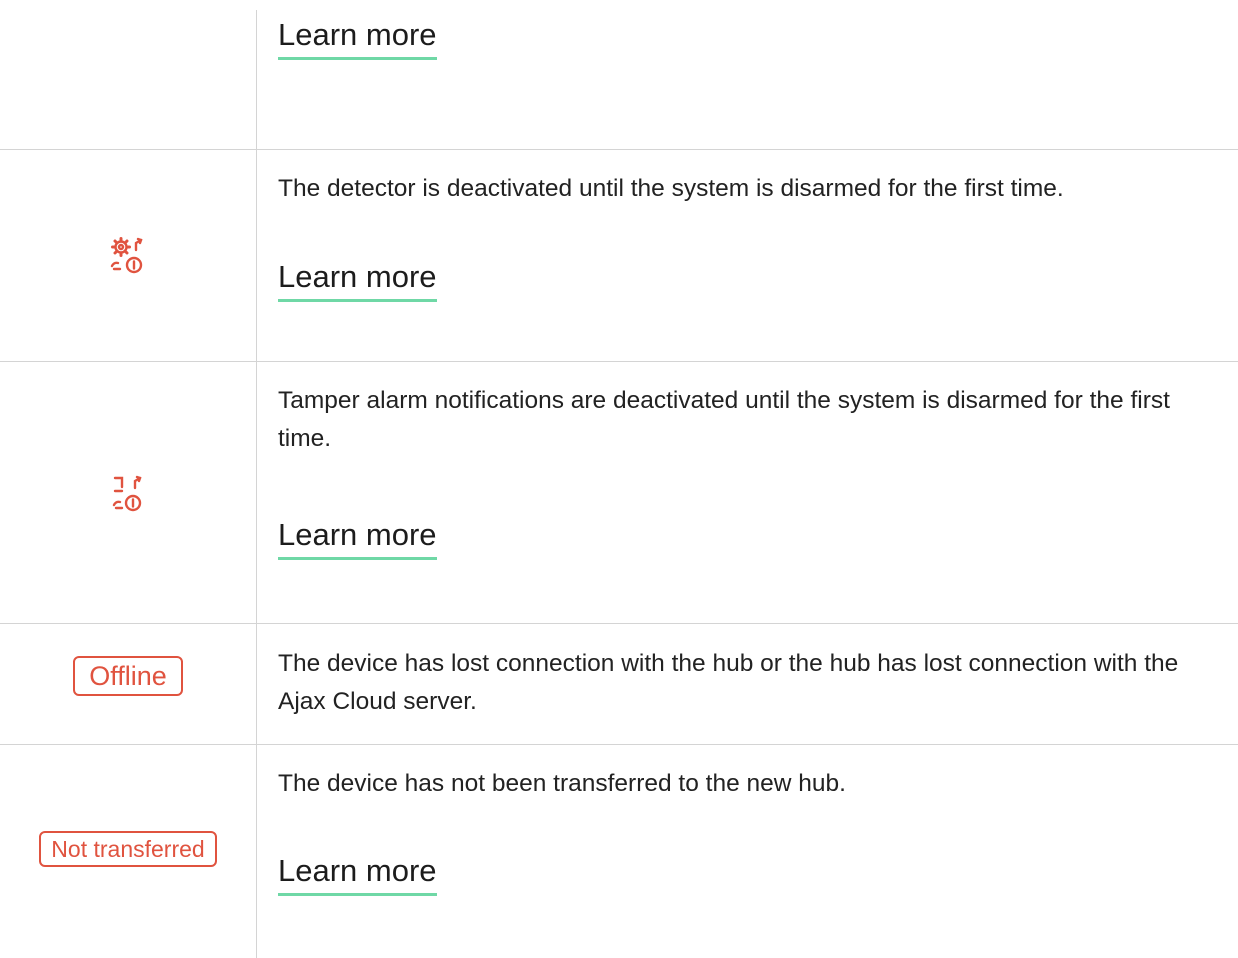  I want to click on icon-cell: Offline, so click(128, 684).